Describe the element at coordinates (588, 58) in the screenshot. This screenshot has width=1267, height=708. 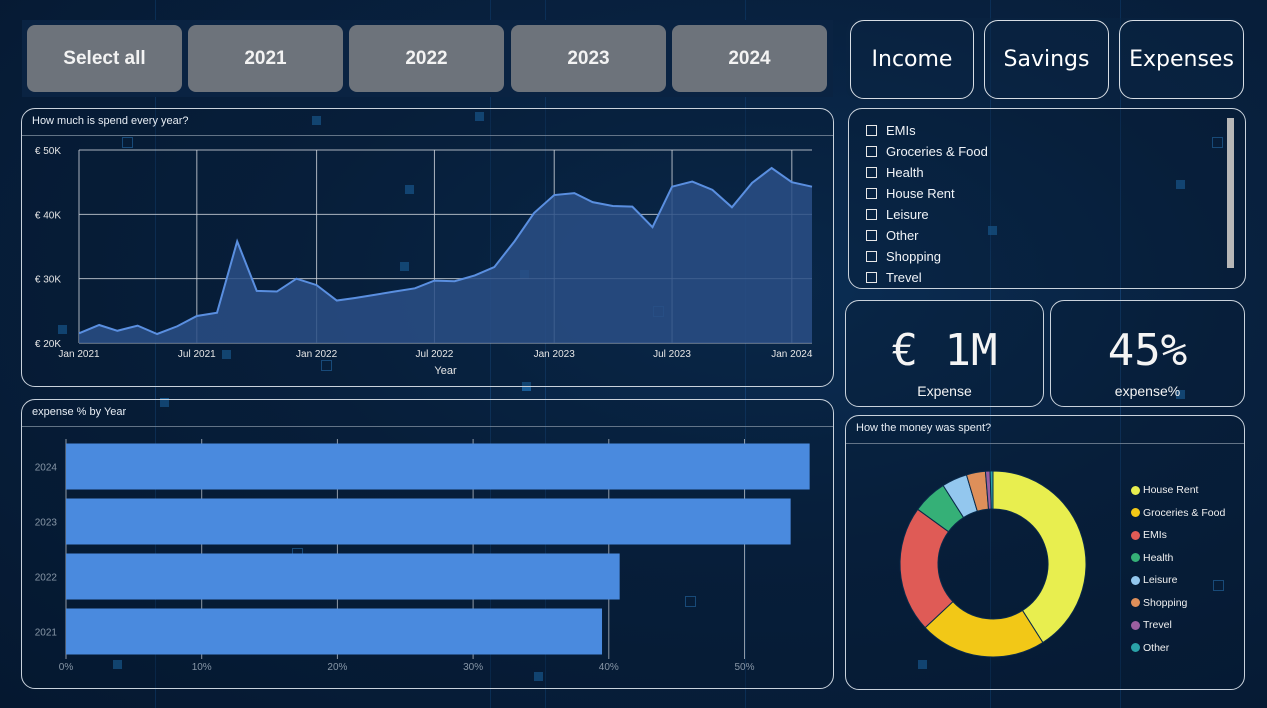
I see `year-2023-button: 2023` at that location.